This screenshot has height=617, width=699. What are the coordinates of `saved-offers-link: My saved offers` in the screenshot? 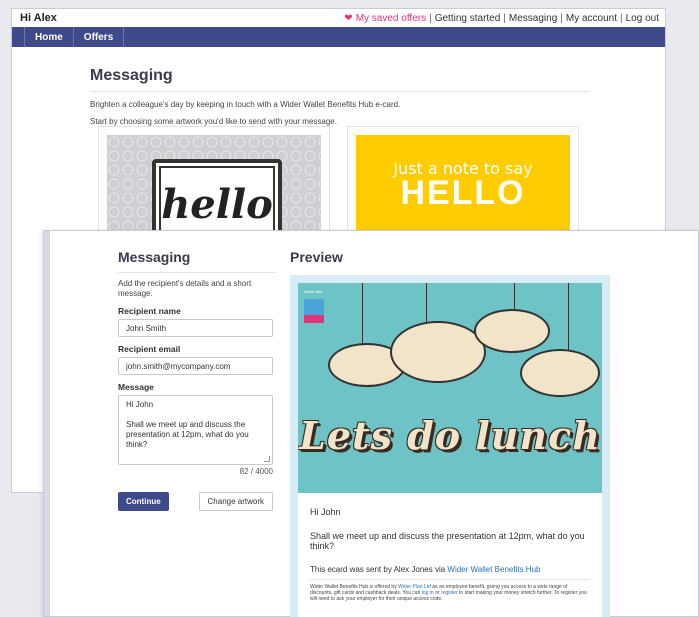 It's located at (391, 18).